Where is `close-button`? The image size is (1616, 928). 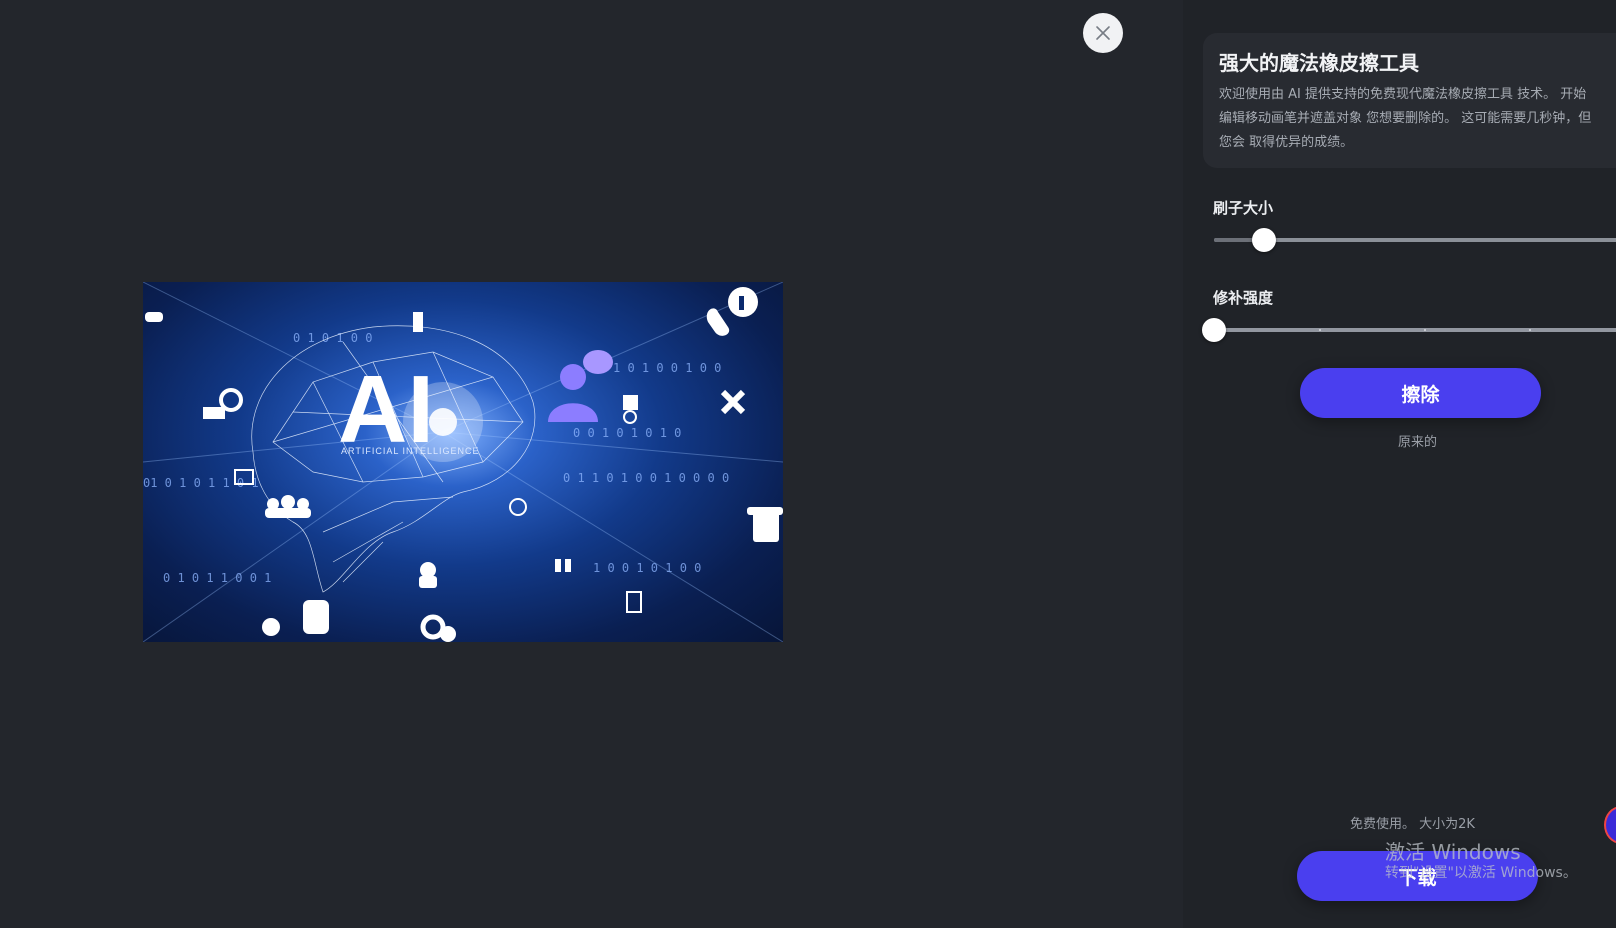 close-button is located at coordinates (1103, 33).